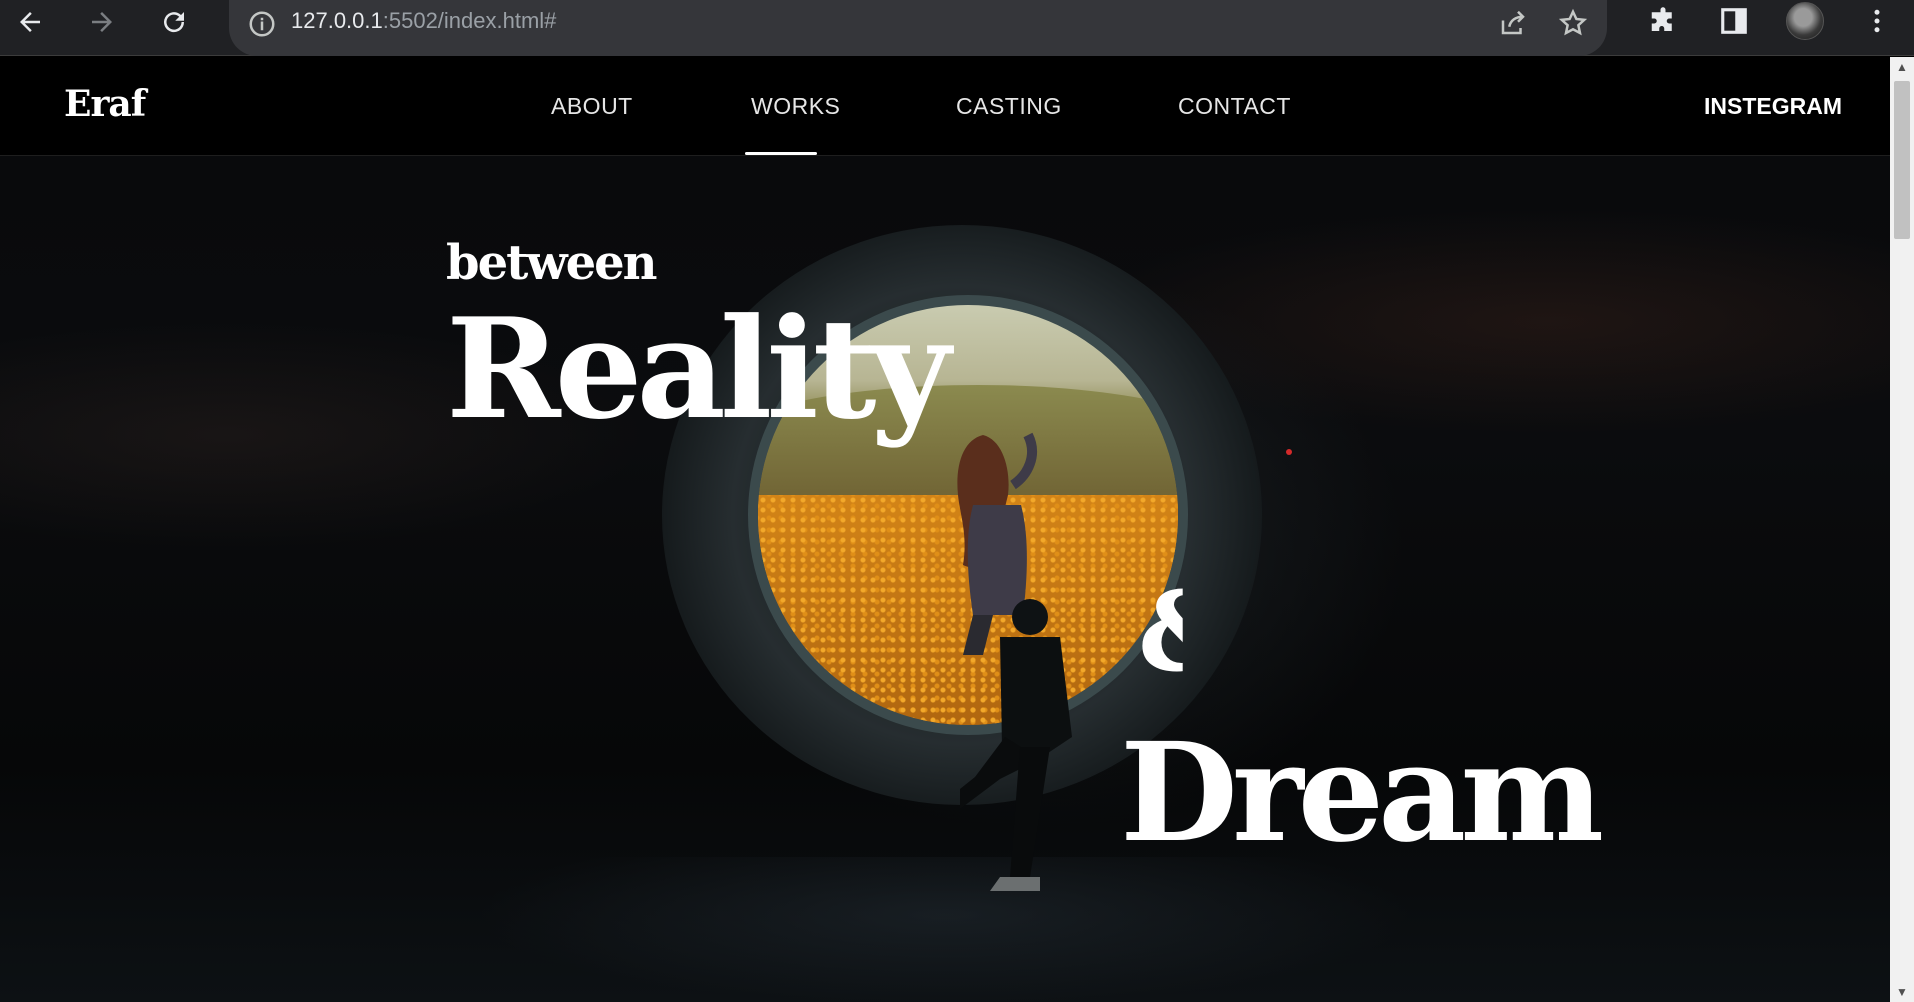  What do you see at coordinates (1902, 992) in the screenshot?
I see `scroll-down-arrow: ▼` at bounding box center [1902, 992].